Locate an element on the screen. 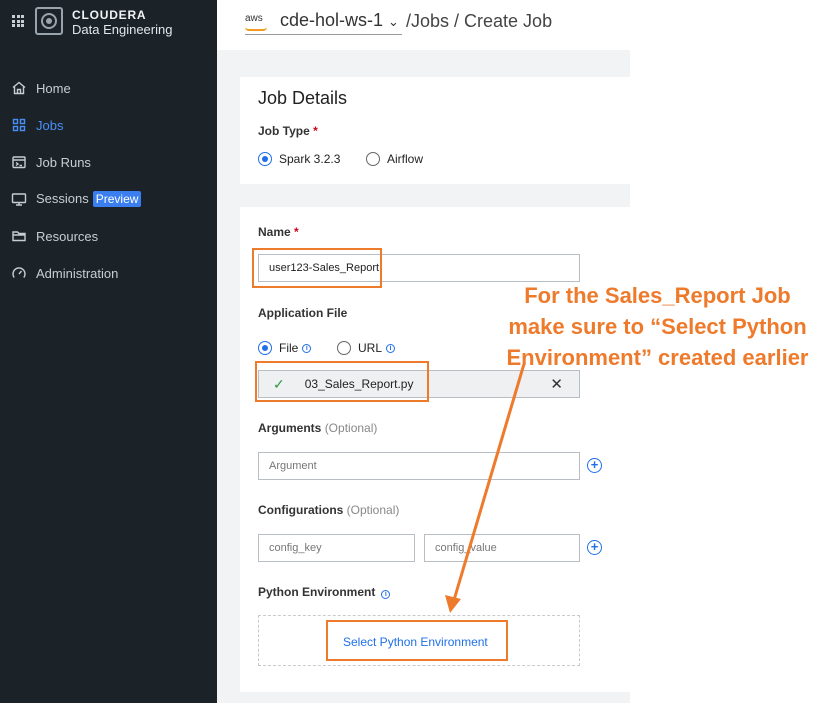 The height and width of the screenshot is (703, 837). brand-header: CLOUDERA Data Engineering is located at coordinates (108, 22).